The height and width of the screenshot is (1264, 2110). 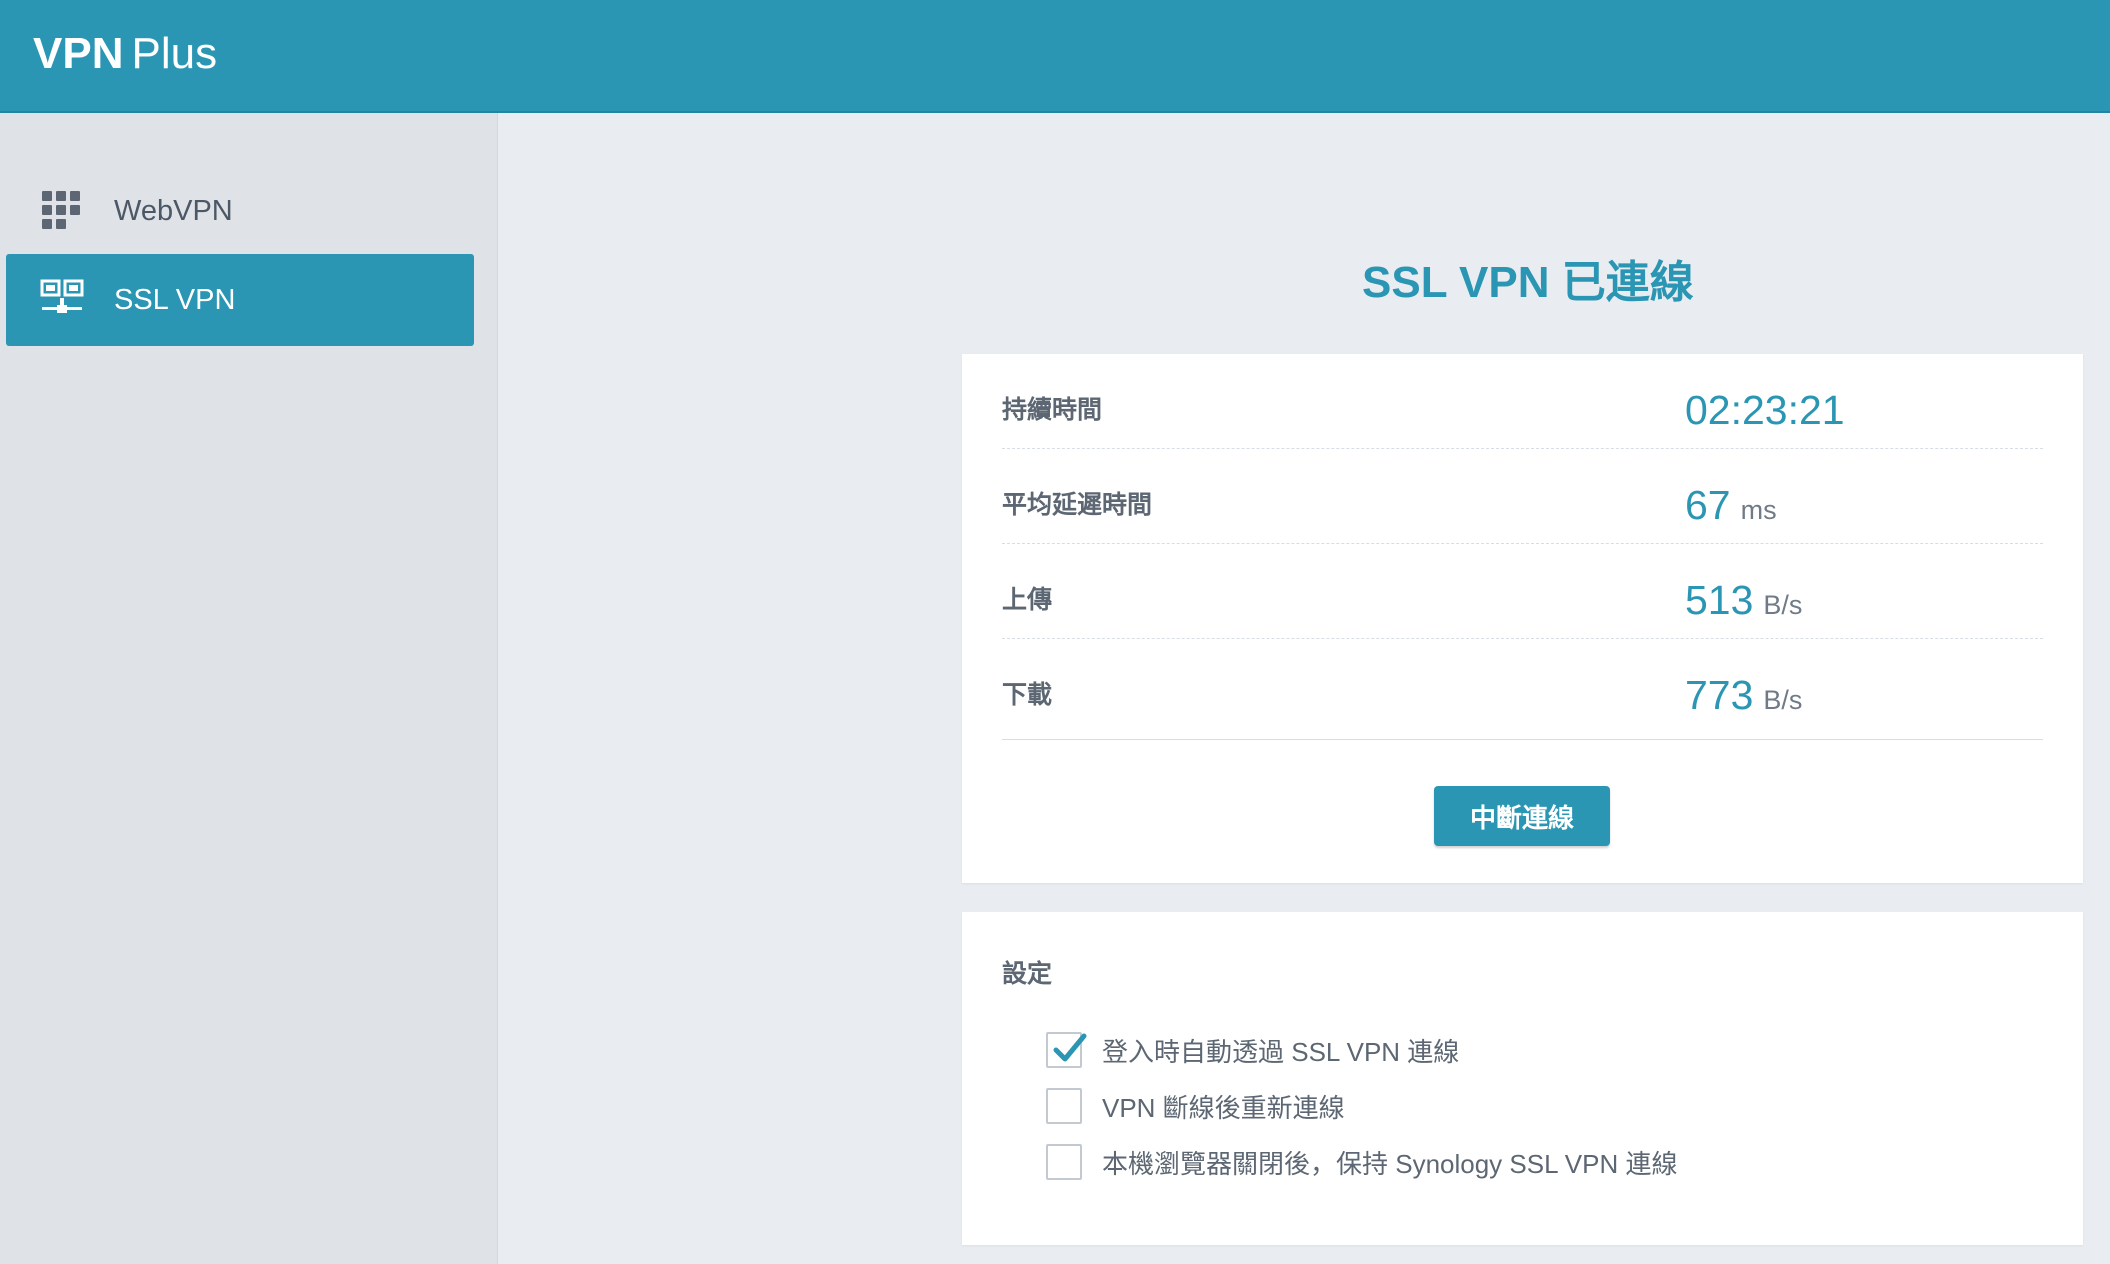 What do you see at coordinates (1522, 816) in the screenshot?
I see `disconnect-button: 中斷連線` at bounding box center [1522, 816].